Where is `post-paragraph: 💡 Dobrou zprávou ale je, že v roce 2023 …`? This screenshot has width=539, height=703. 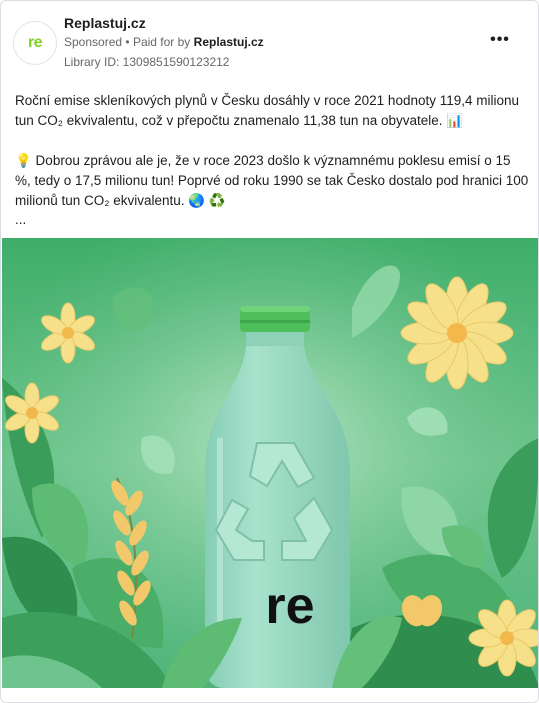 post-paragraph: 💡 Dobrou zprávou ale je, že v roce 2023 … is located at coordinates (272, 180).